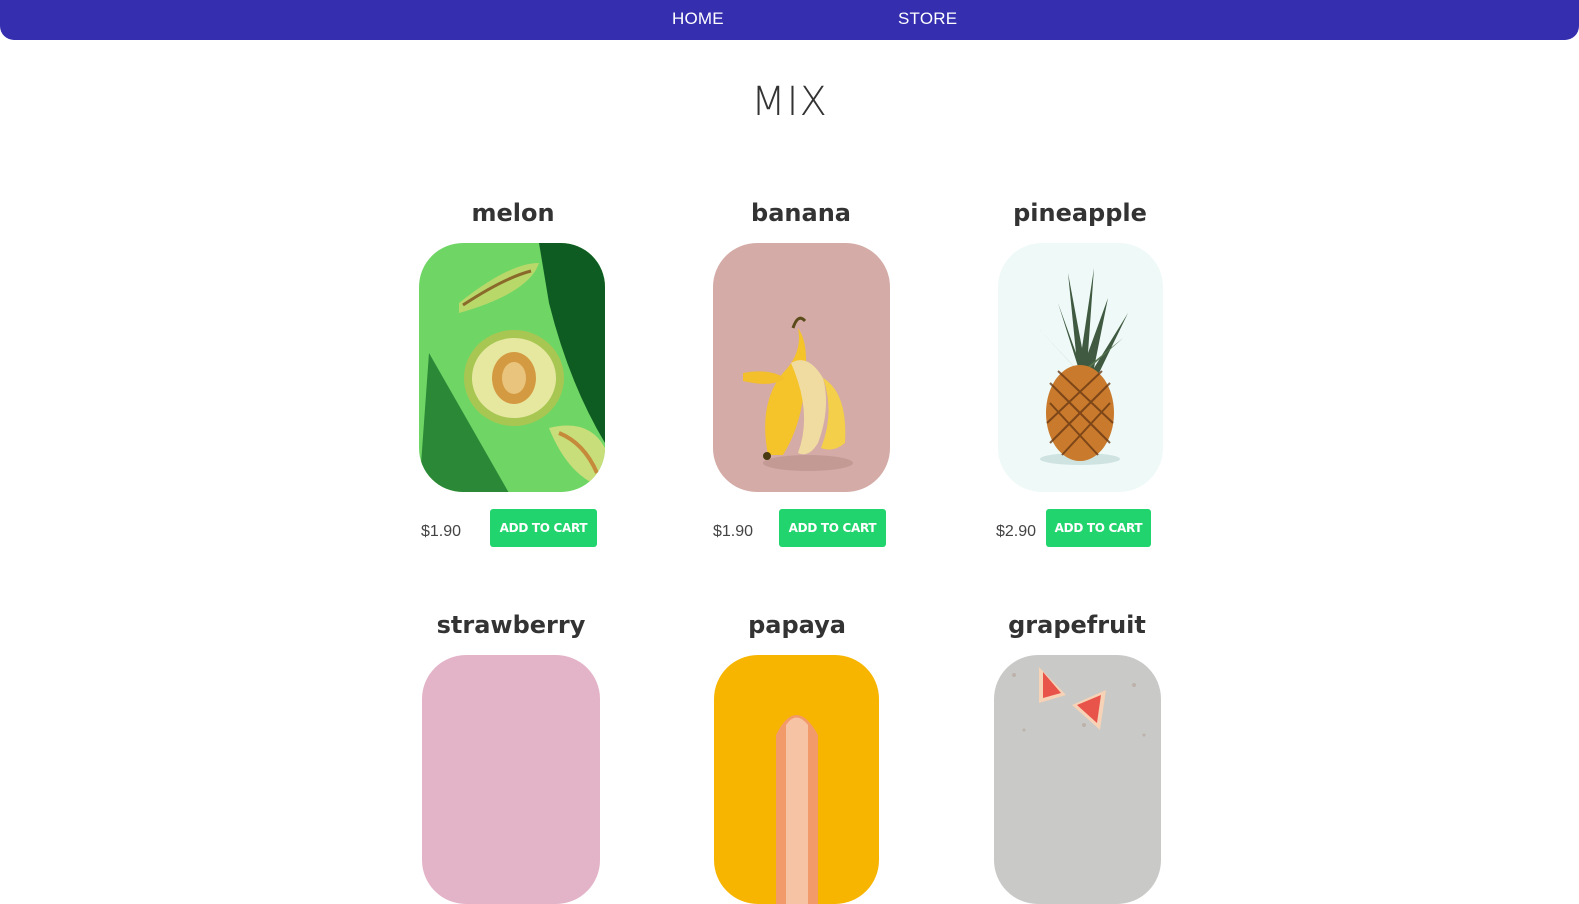 The width and height of the screenshot is (1579, 904). I want to click on product-name: pineapple, so click(1080, 213).